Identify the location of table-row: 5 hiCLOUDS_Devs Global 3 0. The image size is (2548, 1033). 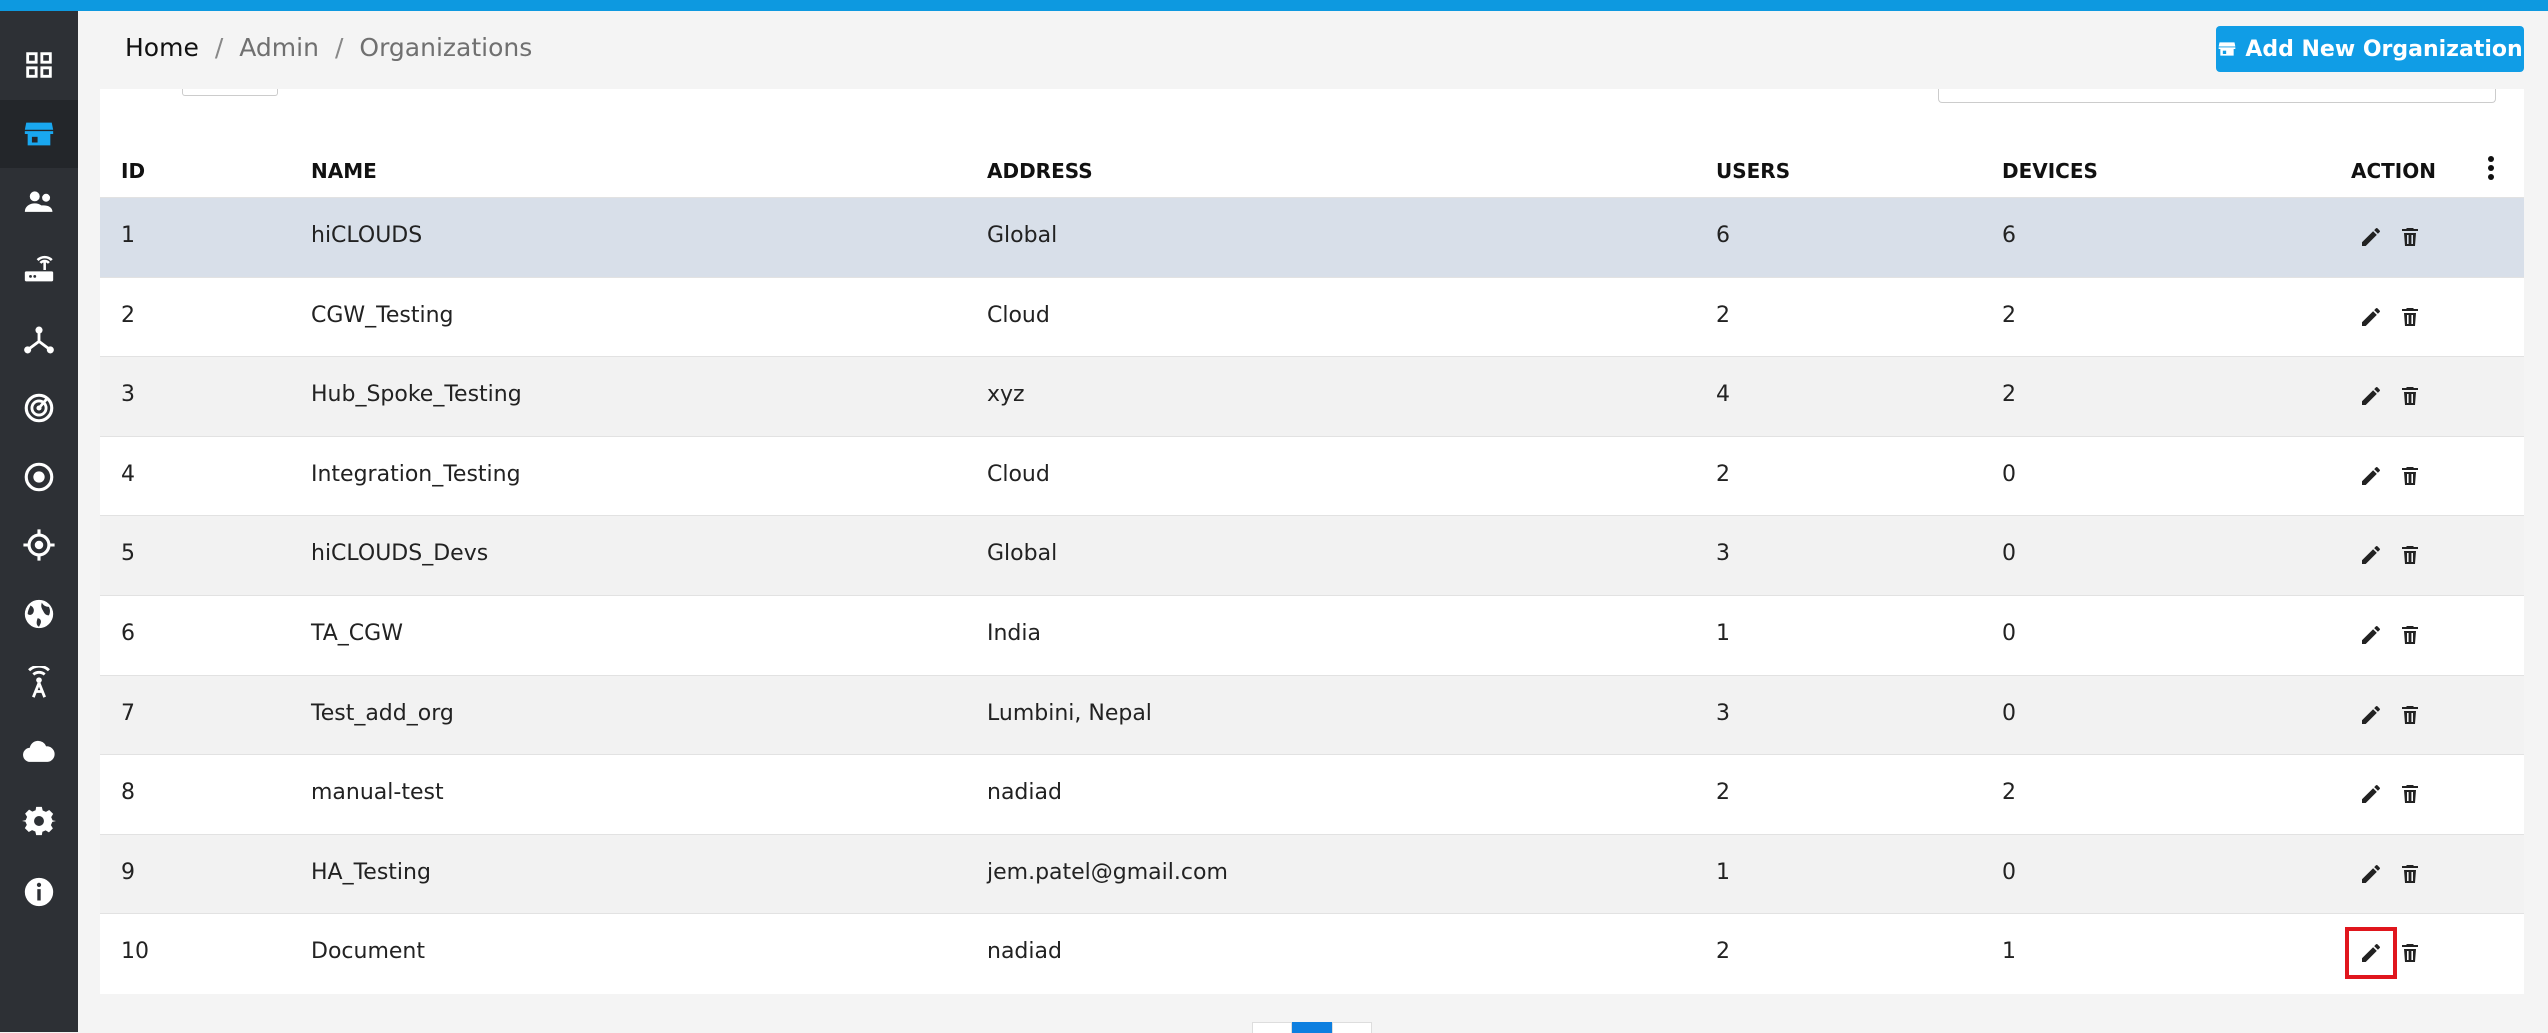
(1312, 555).